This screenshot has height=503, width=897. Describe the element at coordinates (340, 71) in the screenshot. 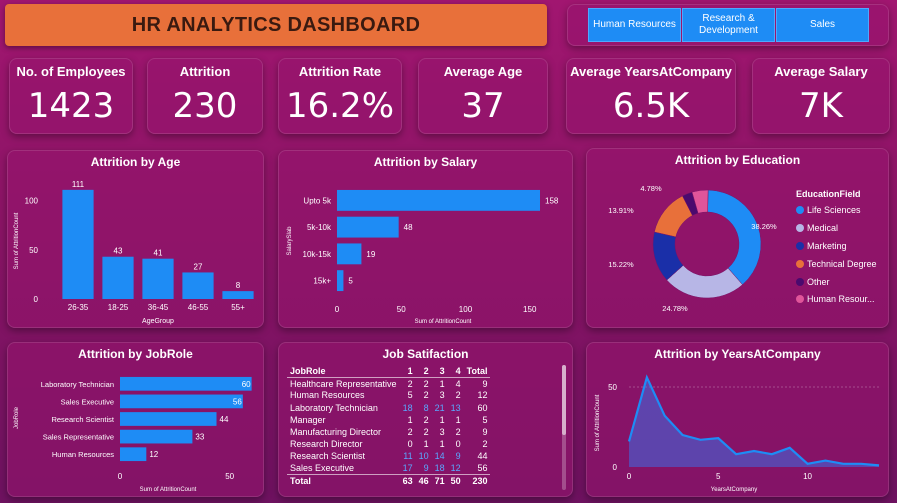

I see `kpi-label: Attrition Rate` at that location.